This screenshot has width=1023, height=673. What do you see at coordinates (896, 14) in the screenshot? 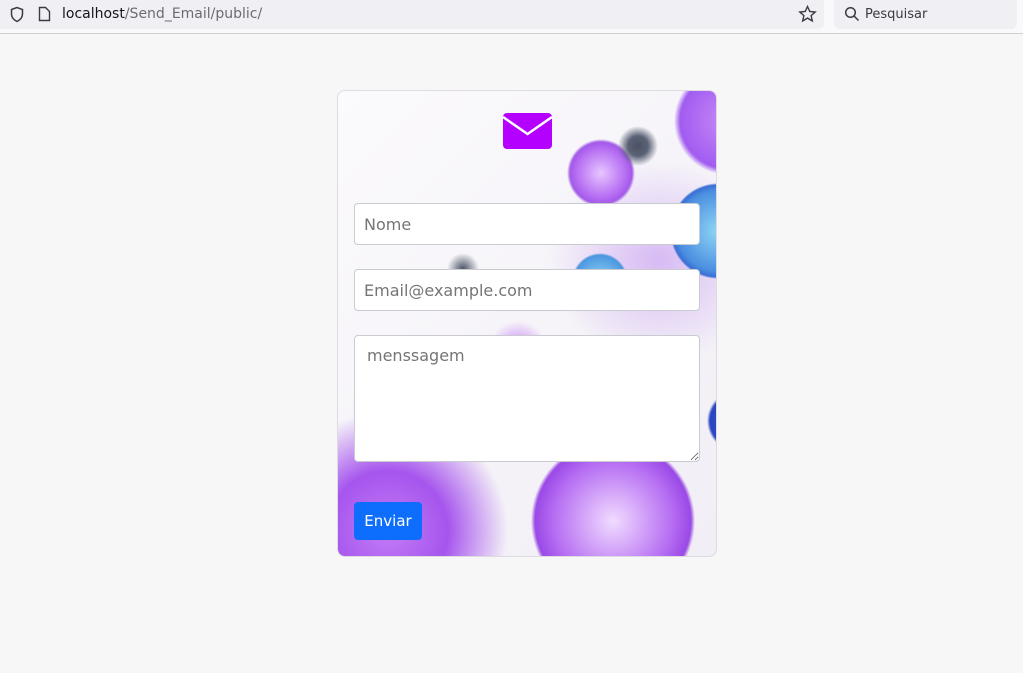
I see `search-placeholder: Pesquisar` at bounding box center [896, 14].